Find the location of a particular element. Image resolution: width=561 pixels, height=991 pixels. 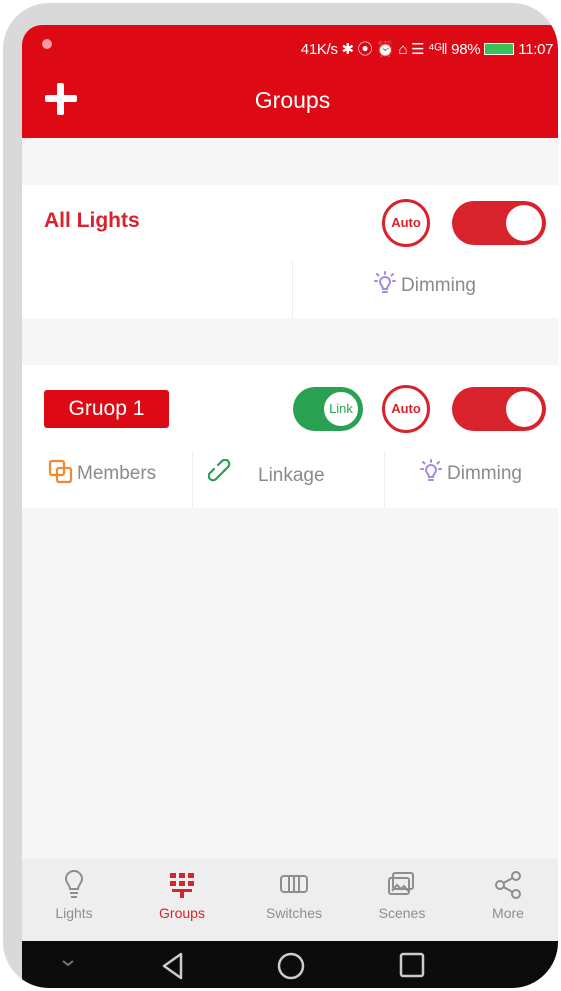

link-knob: Link is located at coordinates (341, 409).